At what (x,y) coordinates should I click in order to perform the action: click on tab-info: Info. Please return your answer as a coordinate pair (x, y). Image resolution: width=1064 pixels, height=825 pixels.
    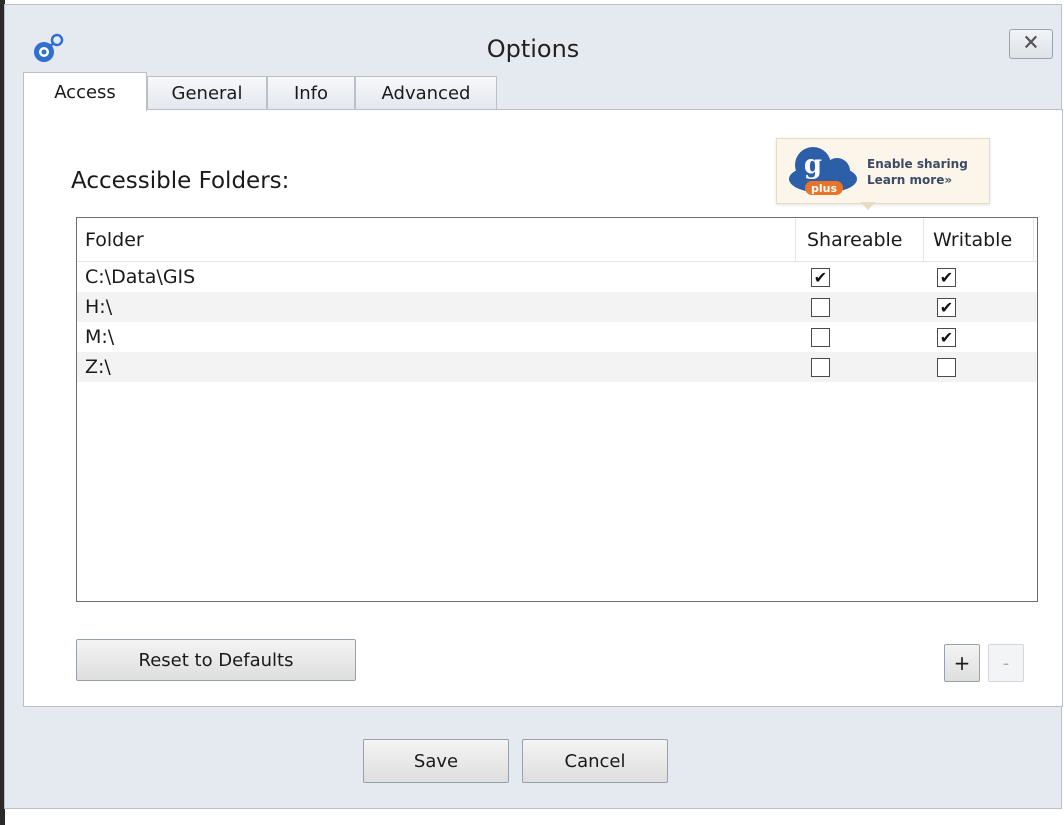
    Looking at the image, I should click on (311, 93).